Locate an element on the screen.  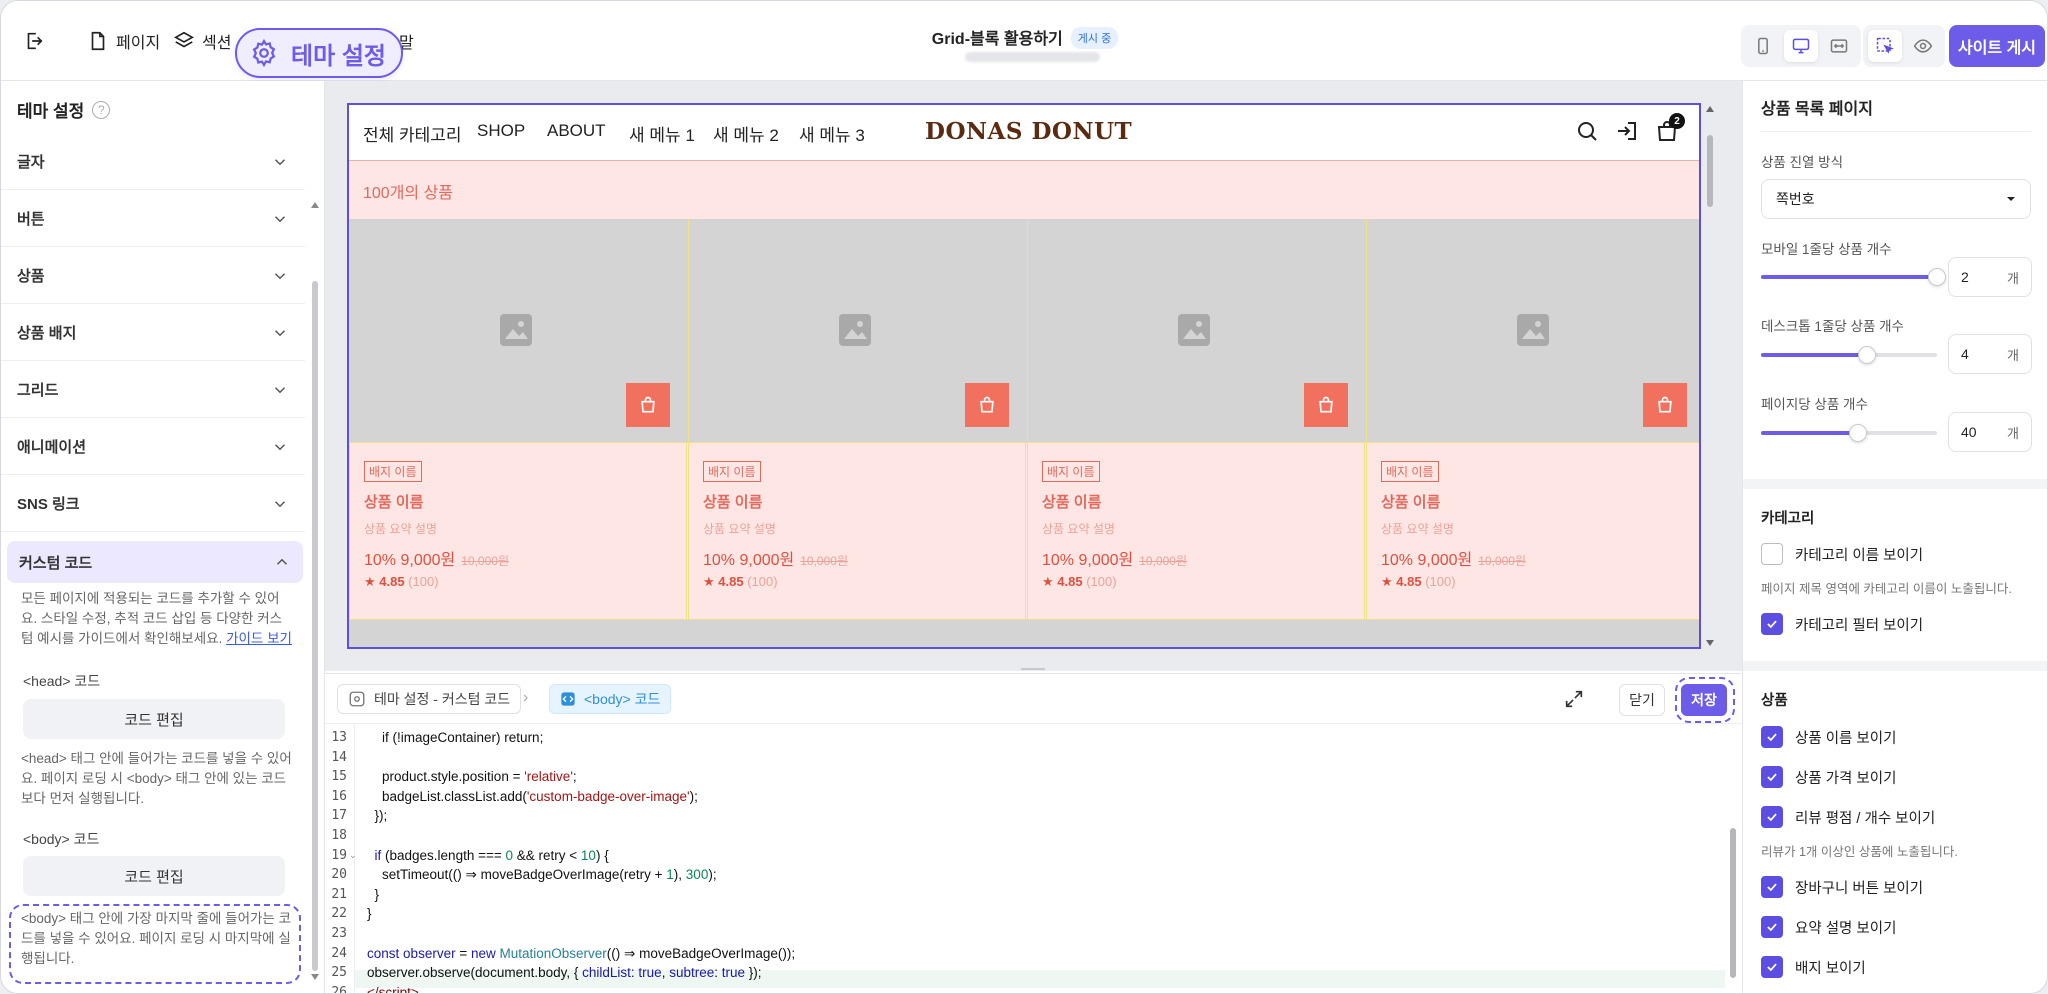
nav-new-menu-1: 새 메뉴 1 is located at coordinates (662, 133).